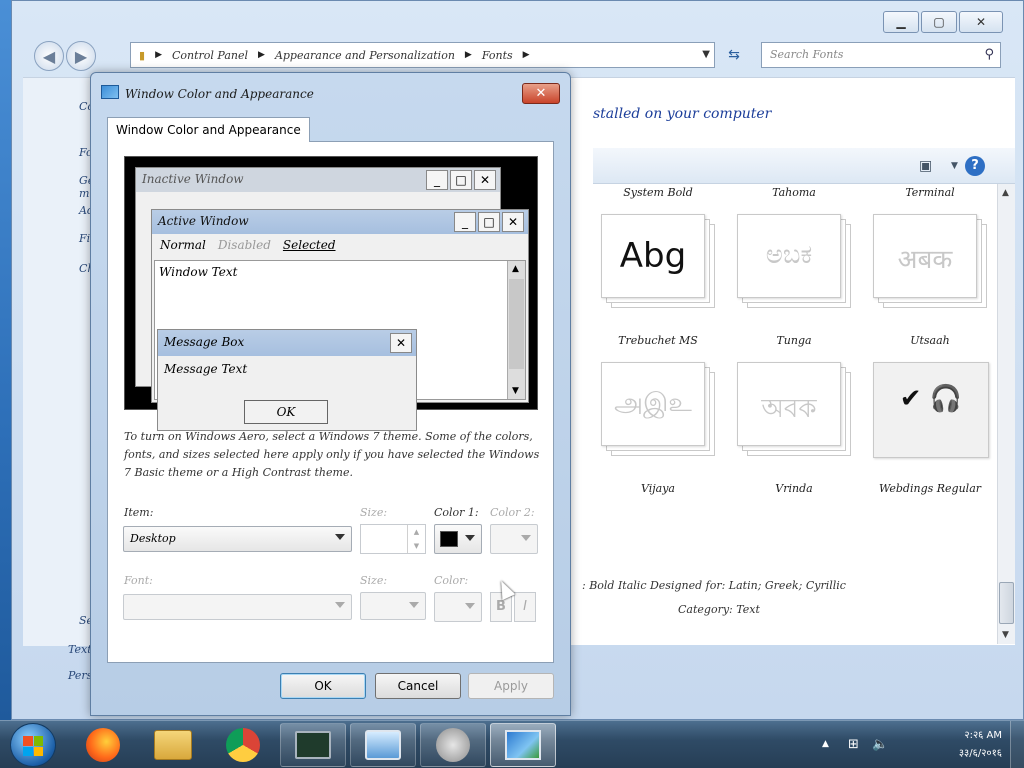  I want to click on start-button, so click(33, 745).